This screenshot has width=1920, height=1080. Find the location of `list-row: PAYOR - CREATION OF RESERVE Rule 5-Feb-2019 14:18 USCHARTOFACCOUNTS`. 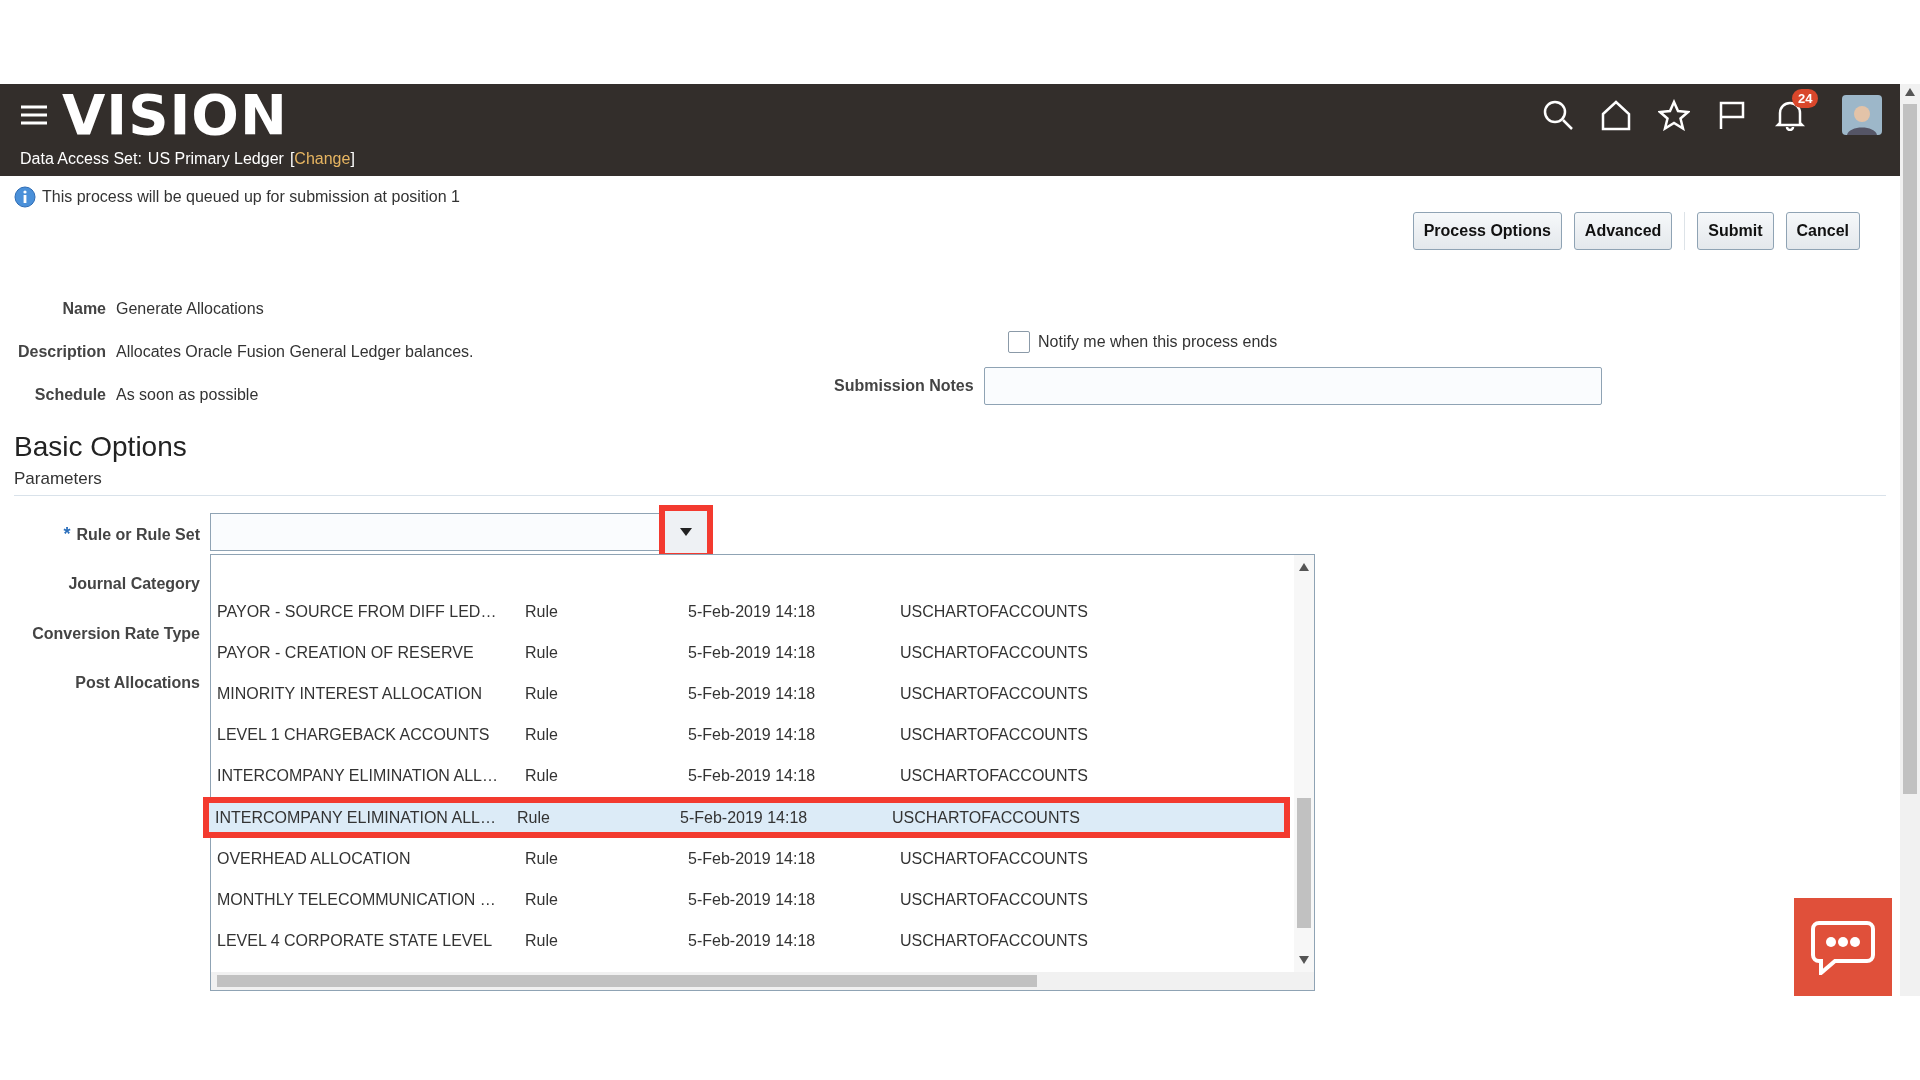

list-row: PAYOR - CREATION OF RESERVE Rule 5-Feb-2019 14:18 USCHARTOFACCOUNTS is located at coordinates (752, 653).